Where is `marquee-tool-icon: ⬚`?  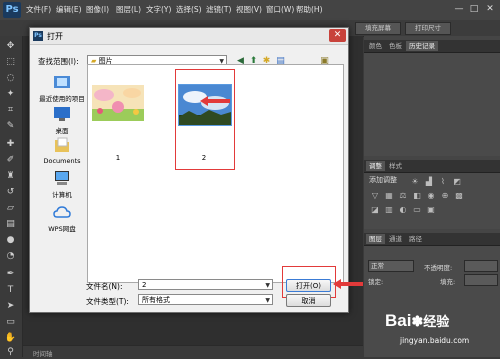
marquee-tool-icon: ⬚ is located at coordinates (10, 62).